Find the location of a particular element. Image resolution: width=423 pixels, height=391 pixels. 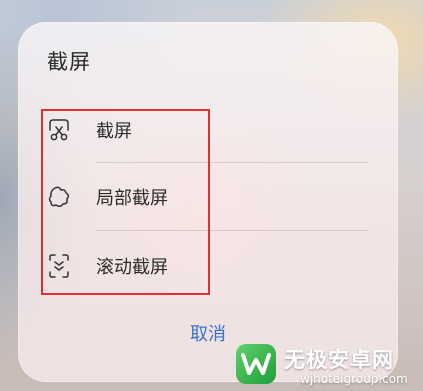

dialog-title: 截屏 is located at coordinates (69, 62).